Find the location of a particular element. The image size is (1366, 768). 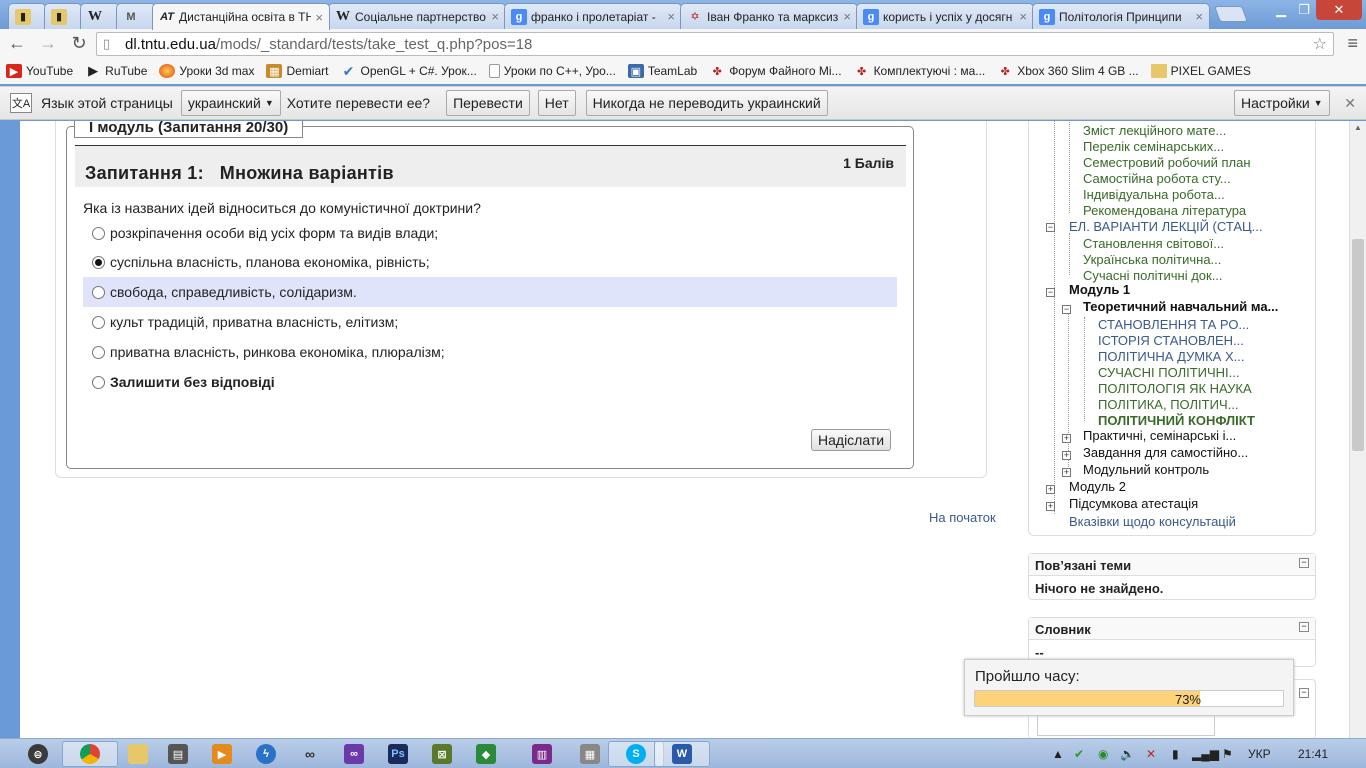

minimize-button: ▁ is located at coordinates (1281, 10).